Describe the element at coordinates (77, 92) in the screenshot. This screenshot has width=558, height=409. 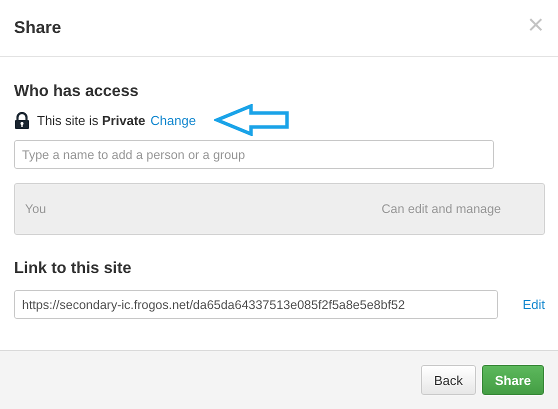
I see `section-heading: Who has access` at that location.